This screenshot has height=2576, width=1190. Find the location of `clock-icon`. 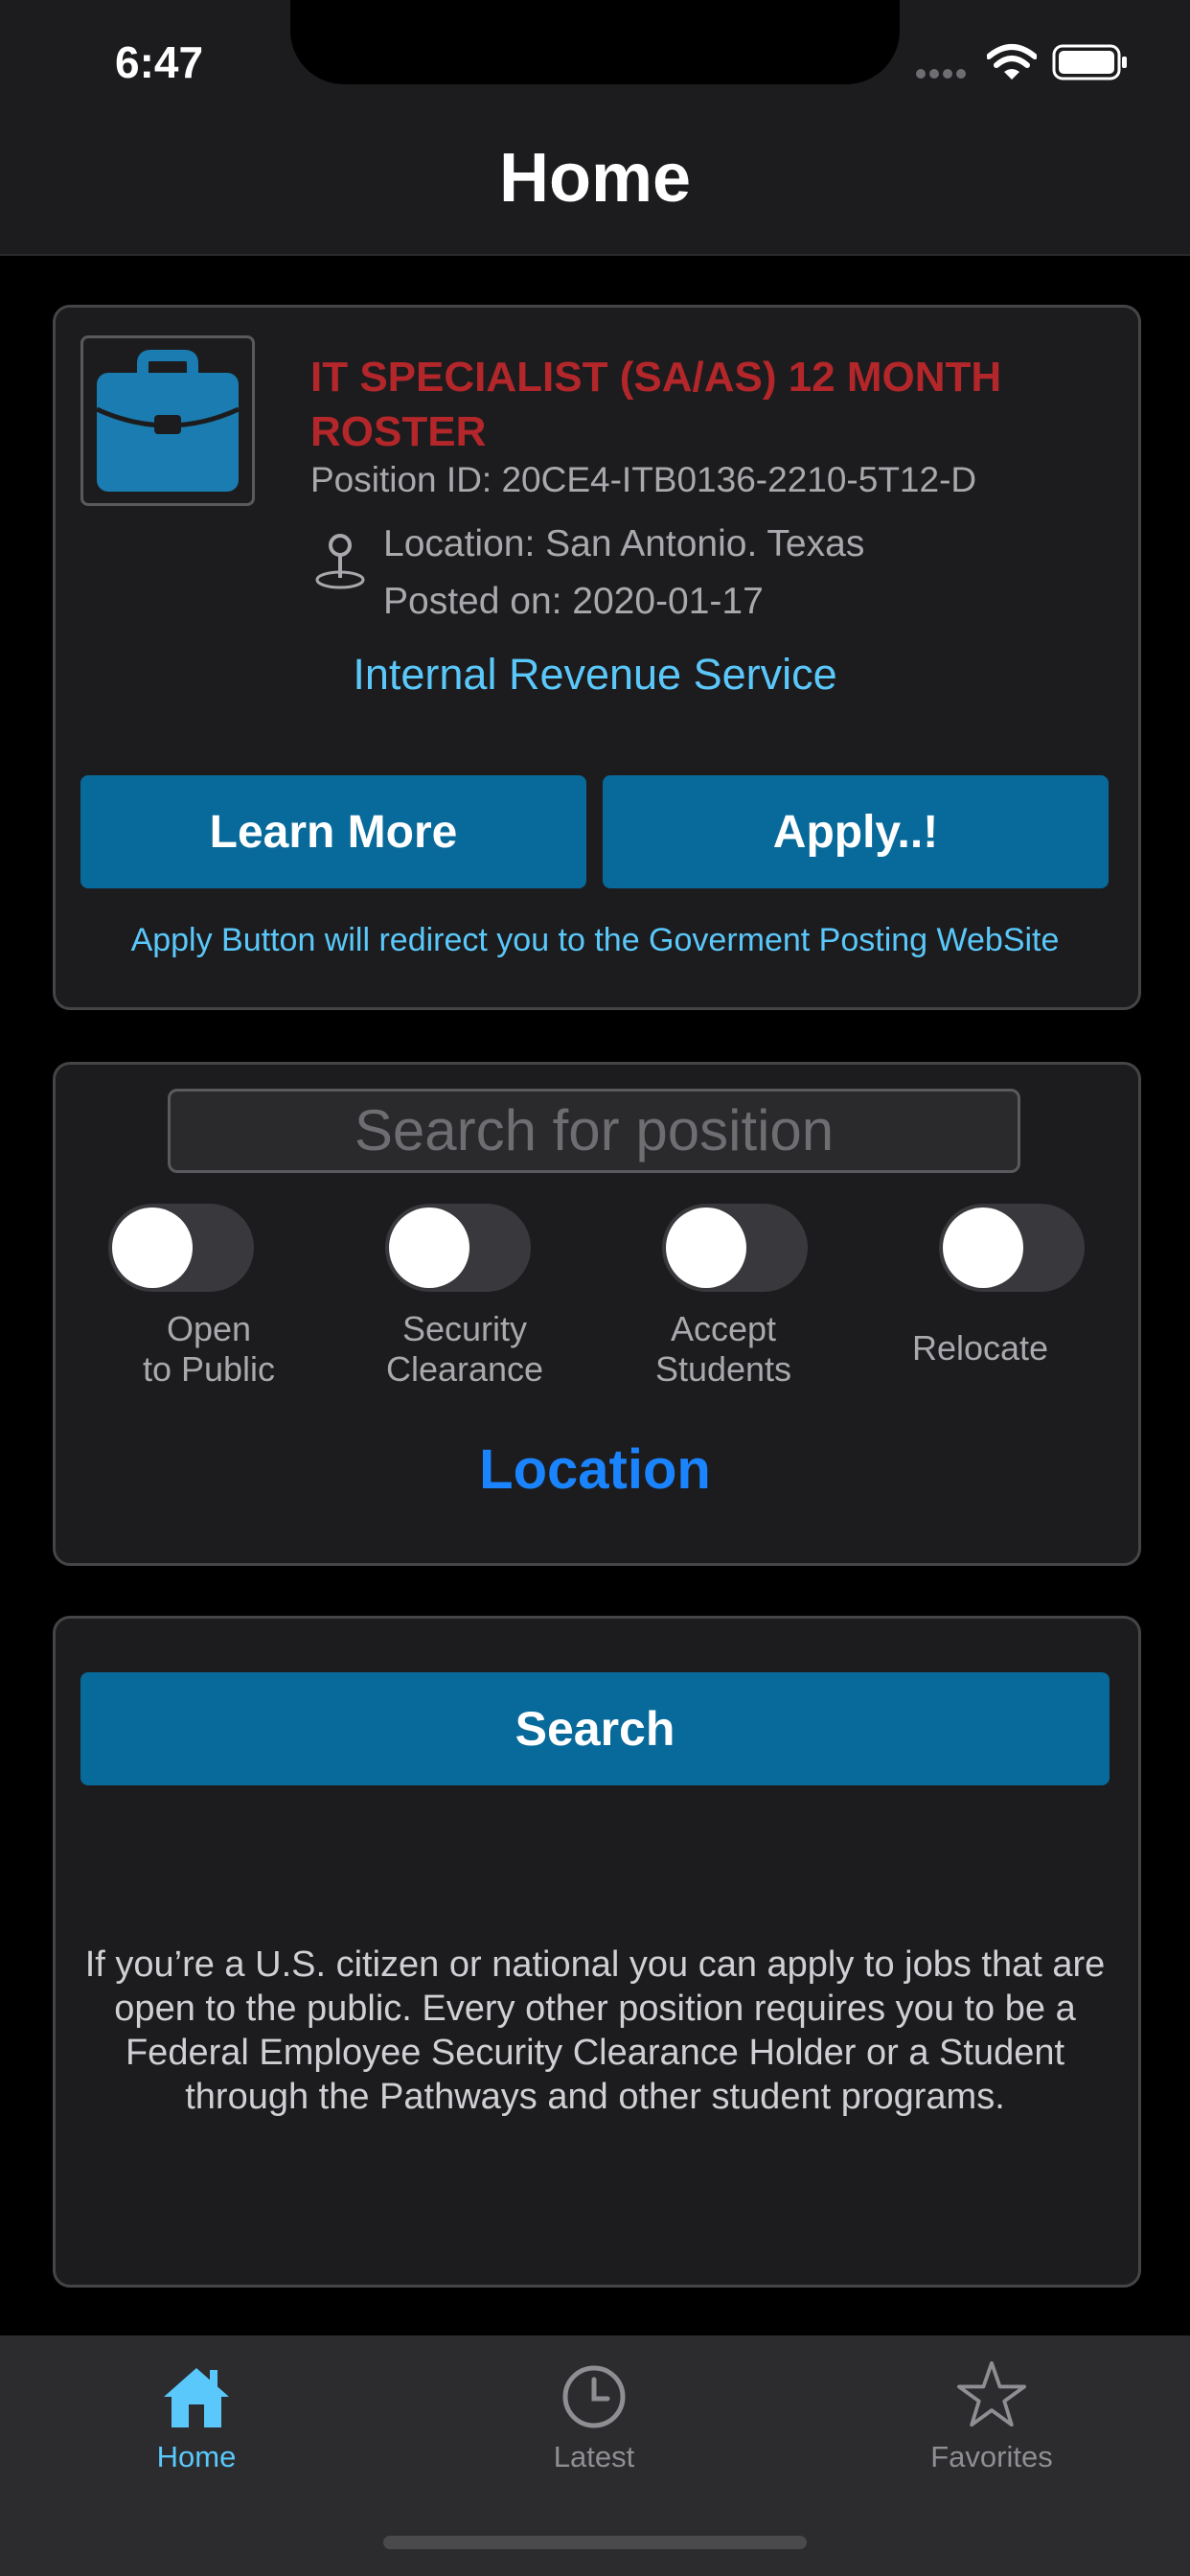

clock-icon is located at coordinates (594, 2396).